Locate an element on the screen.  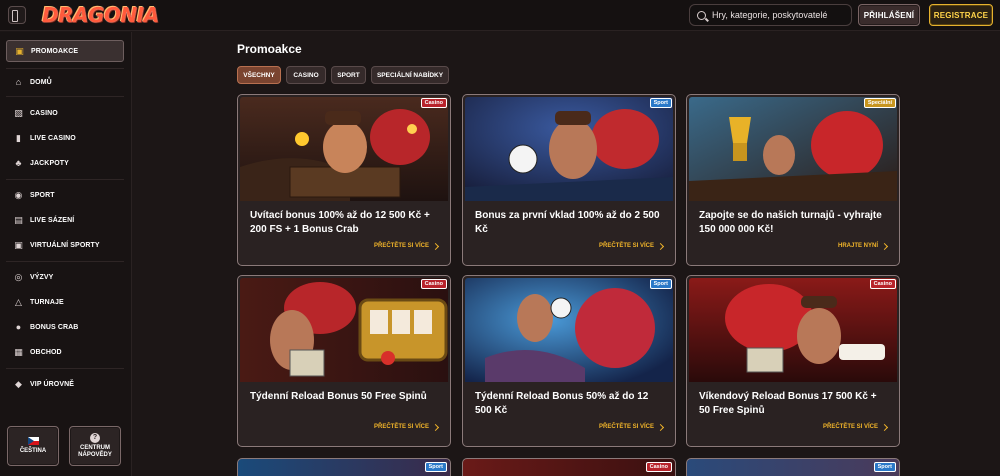
sidebar-item-obchod: ▦ OBCHOD is located at coordinates (65, 352).